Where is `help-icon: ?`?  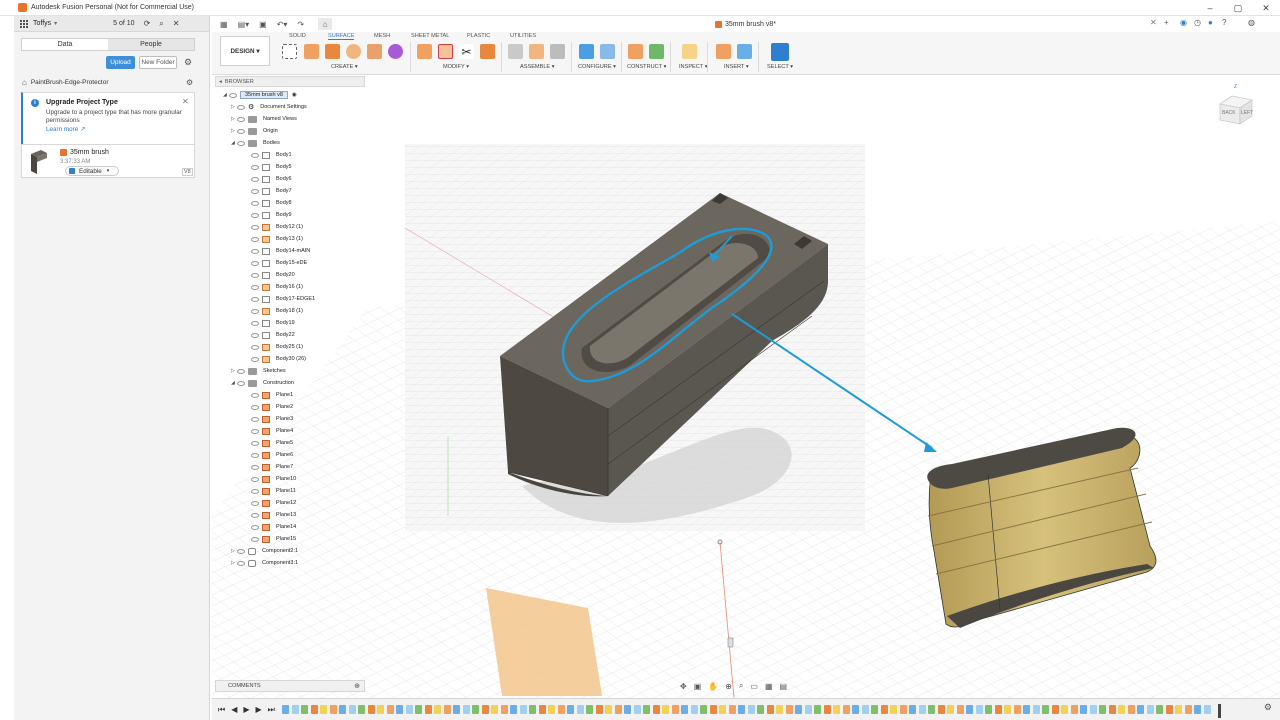
help-icon: ? is located at coordinates (1224, 22).